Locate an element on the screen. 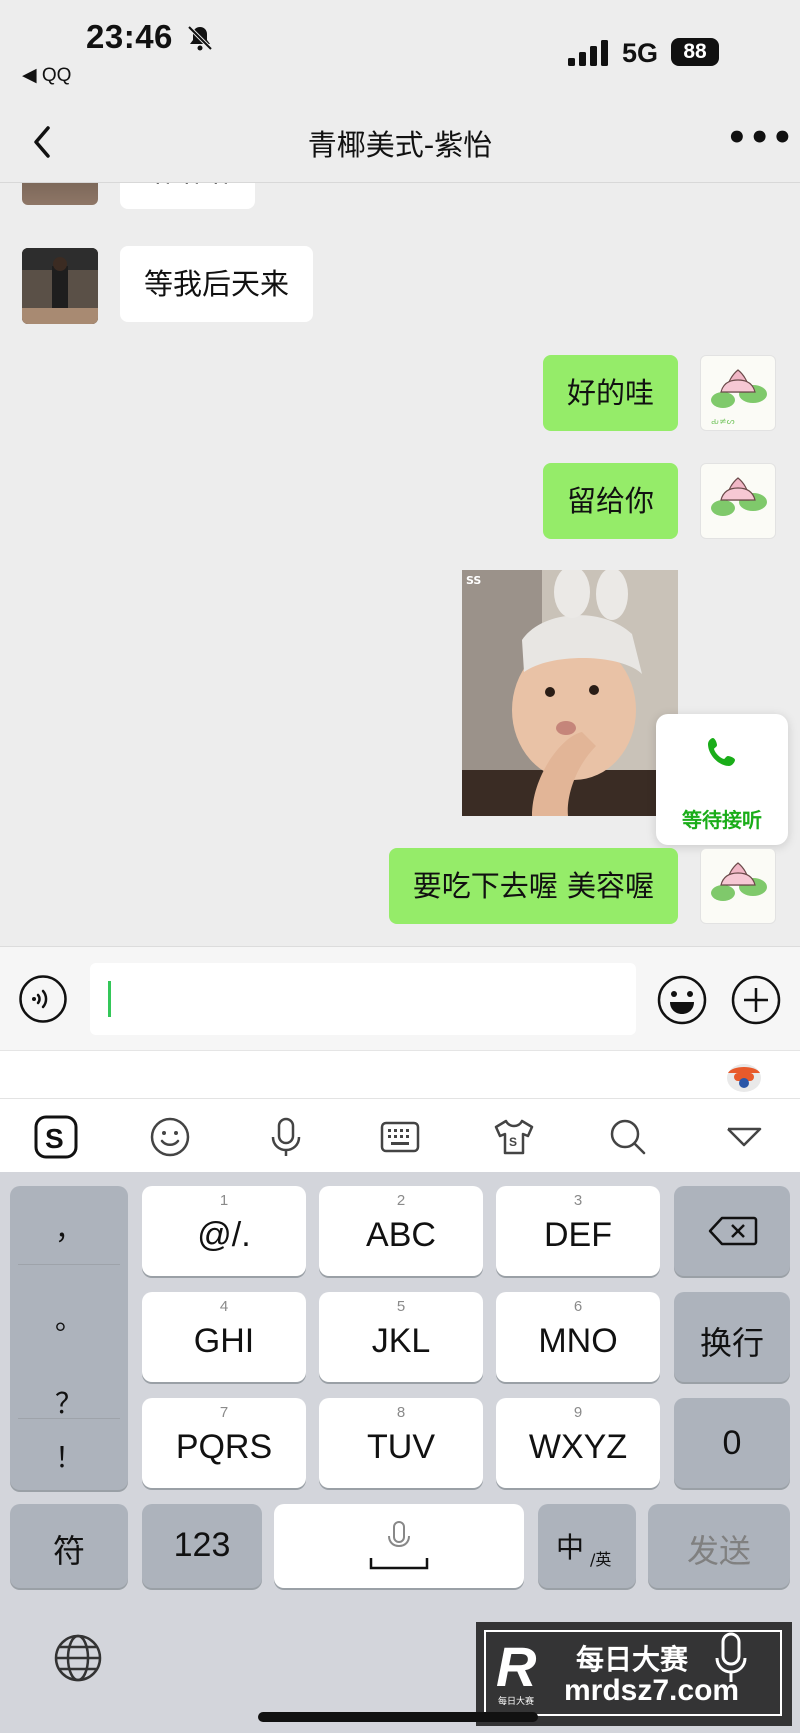  key-label: PQRS is located at coordinates (224, 1447).